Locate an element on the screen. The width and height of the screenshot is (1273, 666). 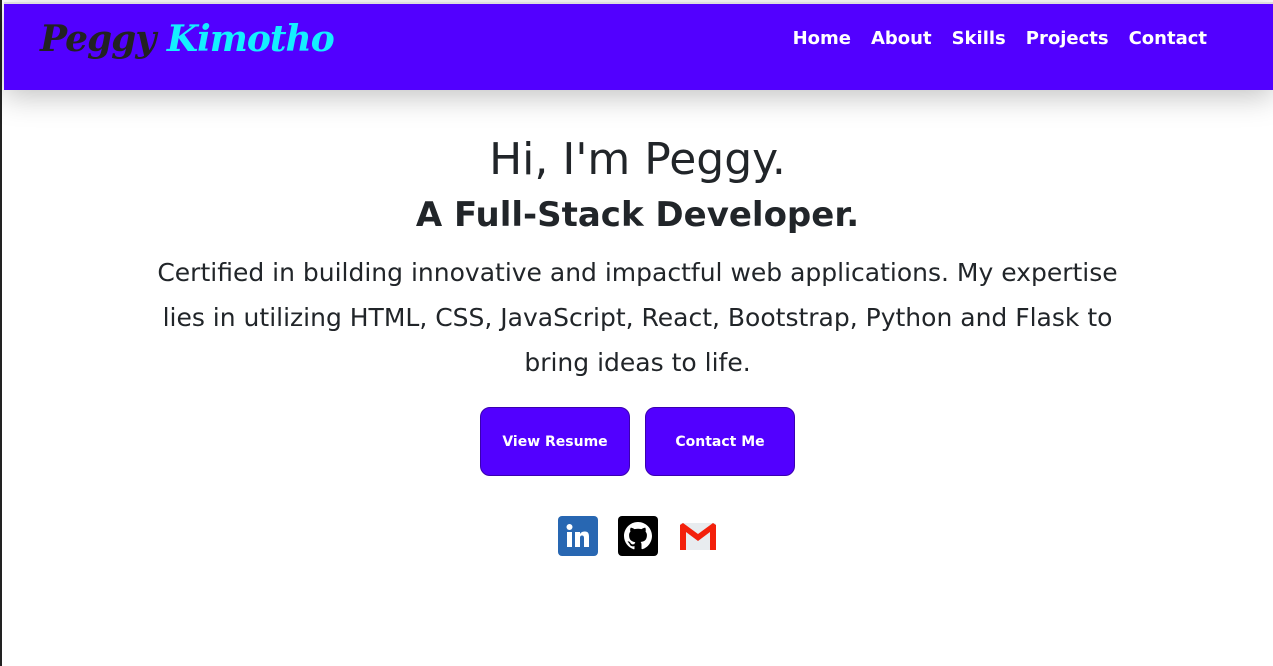
greeting: Hi, I'm Peggy. is located at coordinates (637, 159).